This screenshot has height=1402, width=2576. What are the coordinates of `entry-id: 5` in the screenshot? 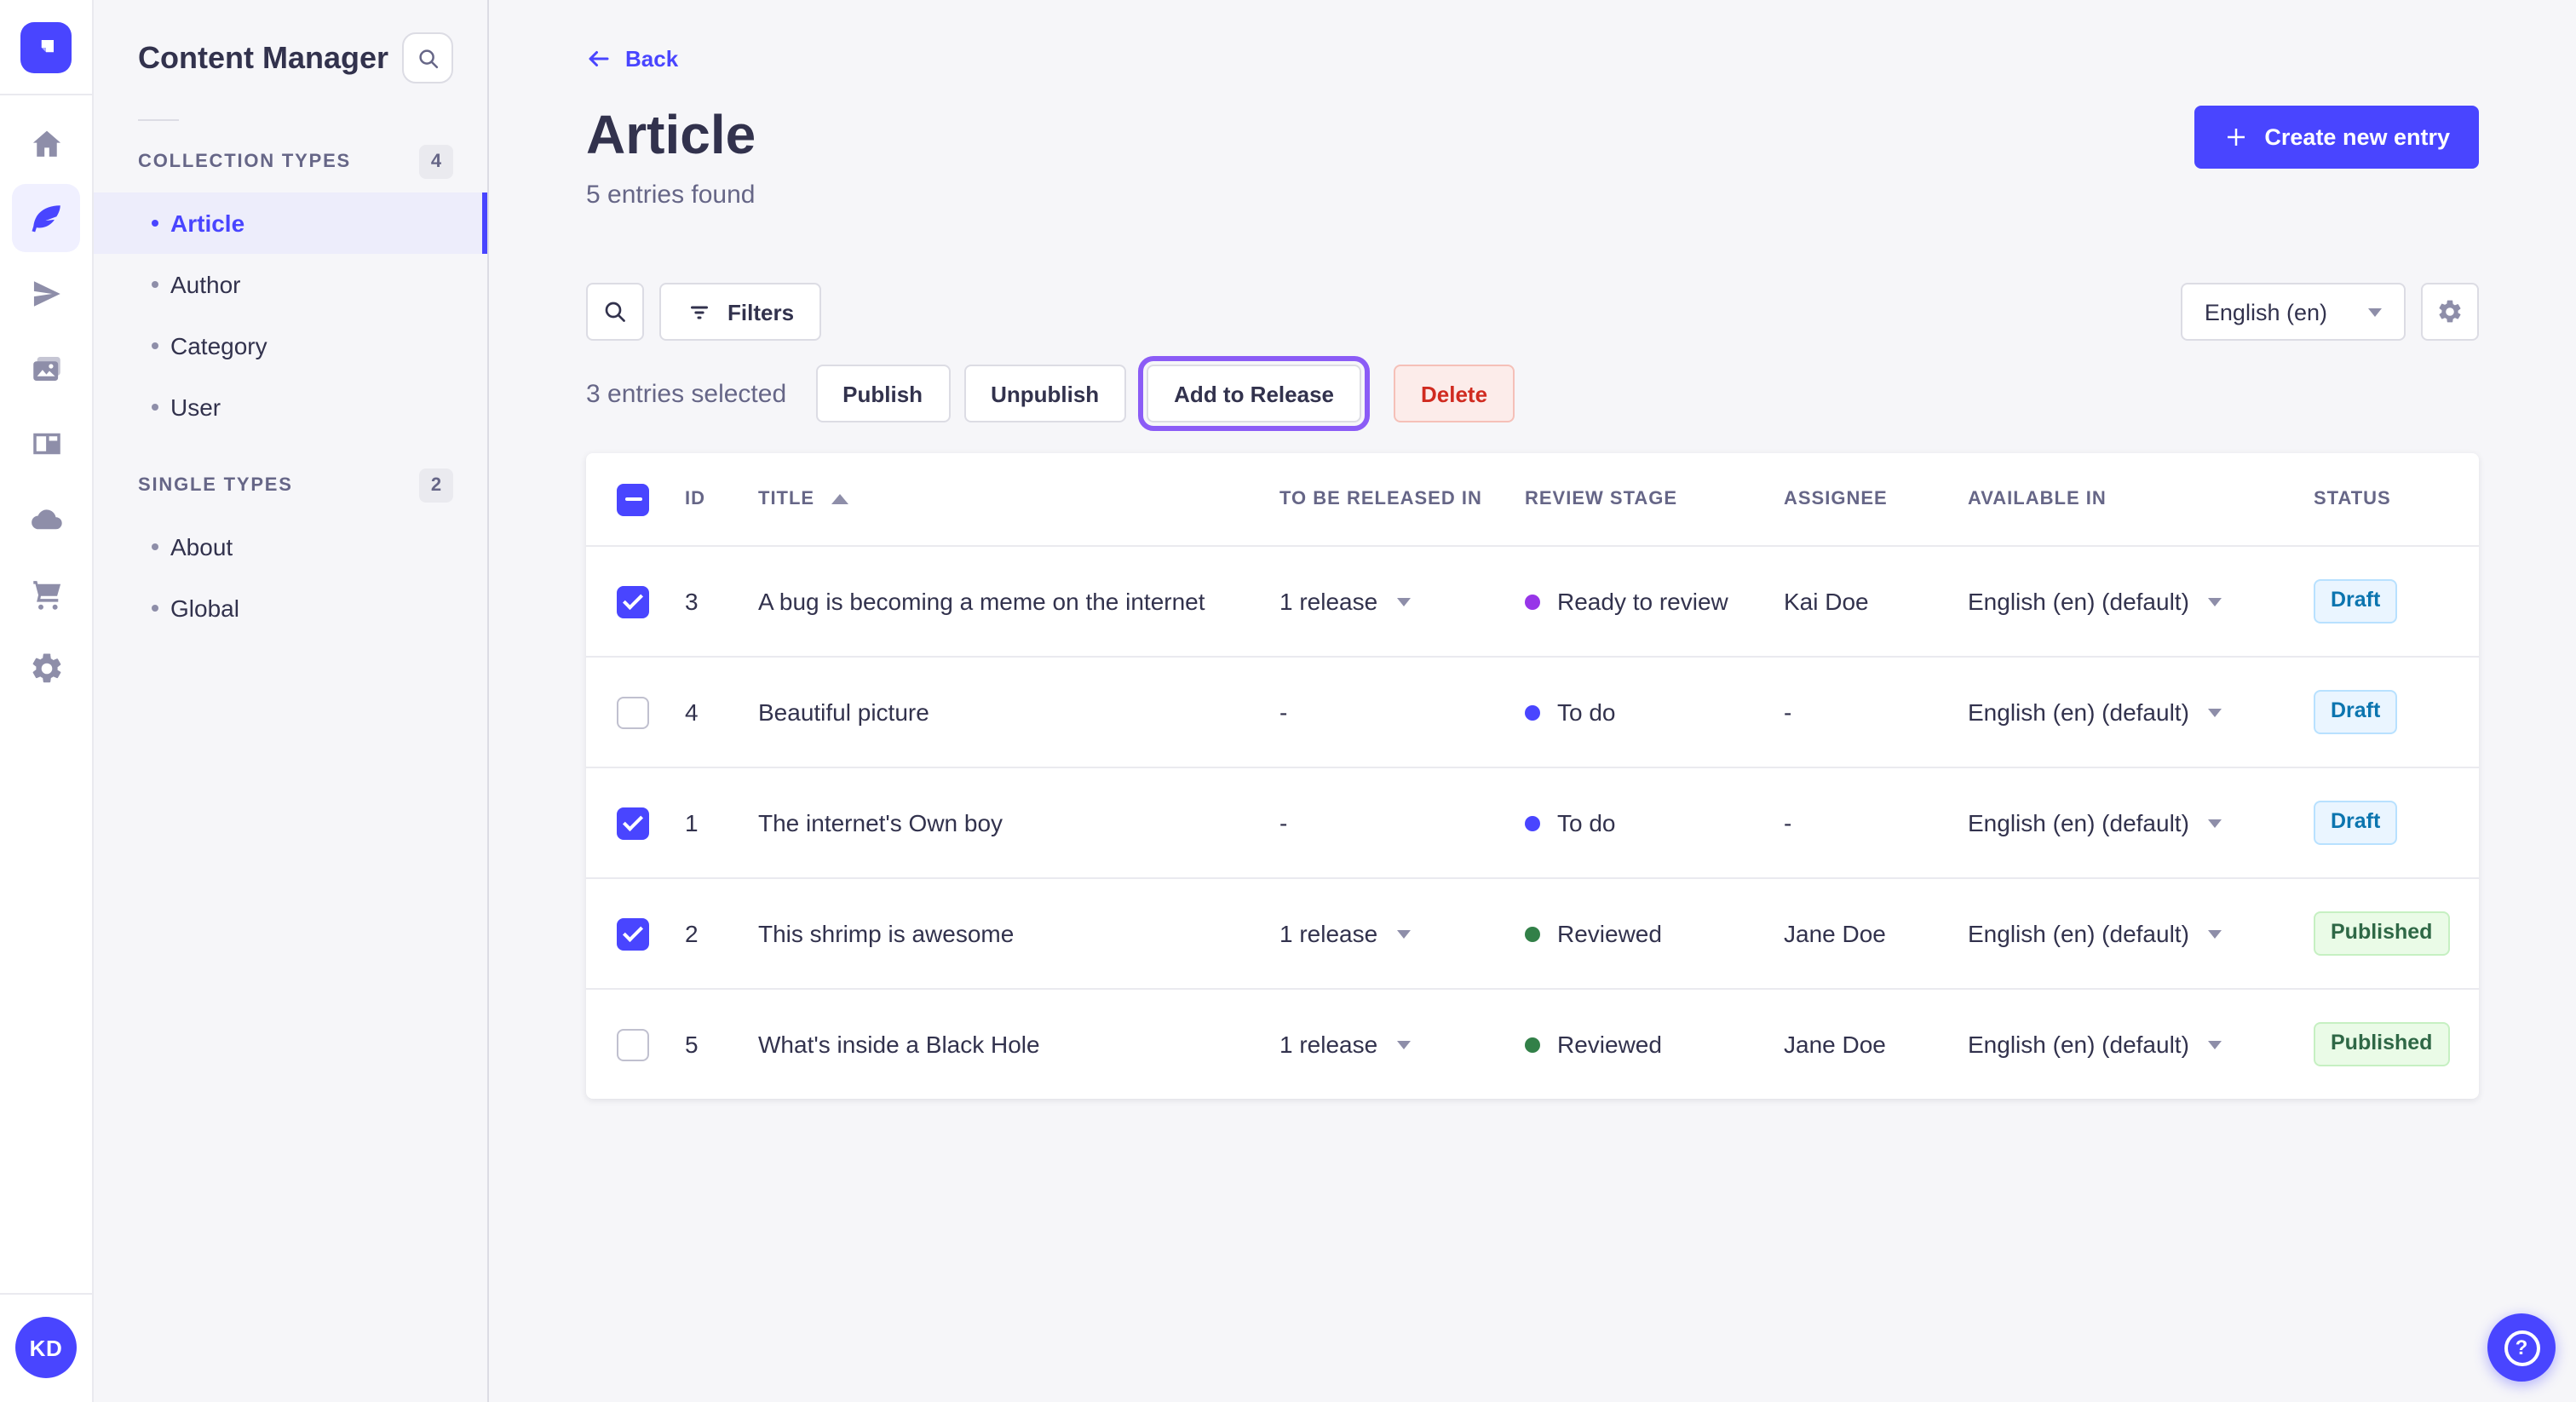 It's located at (692, 1045).